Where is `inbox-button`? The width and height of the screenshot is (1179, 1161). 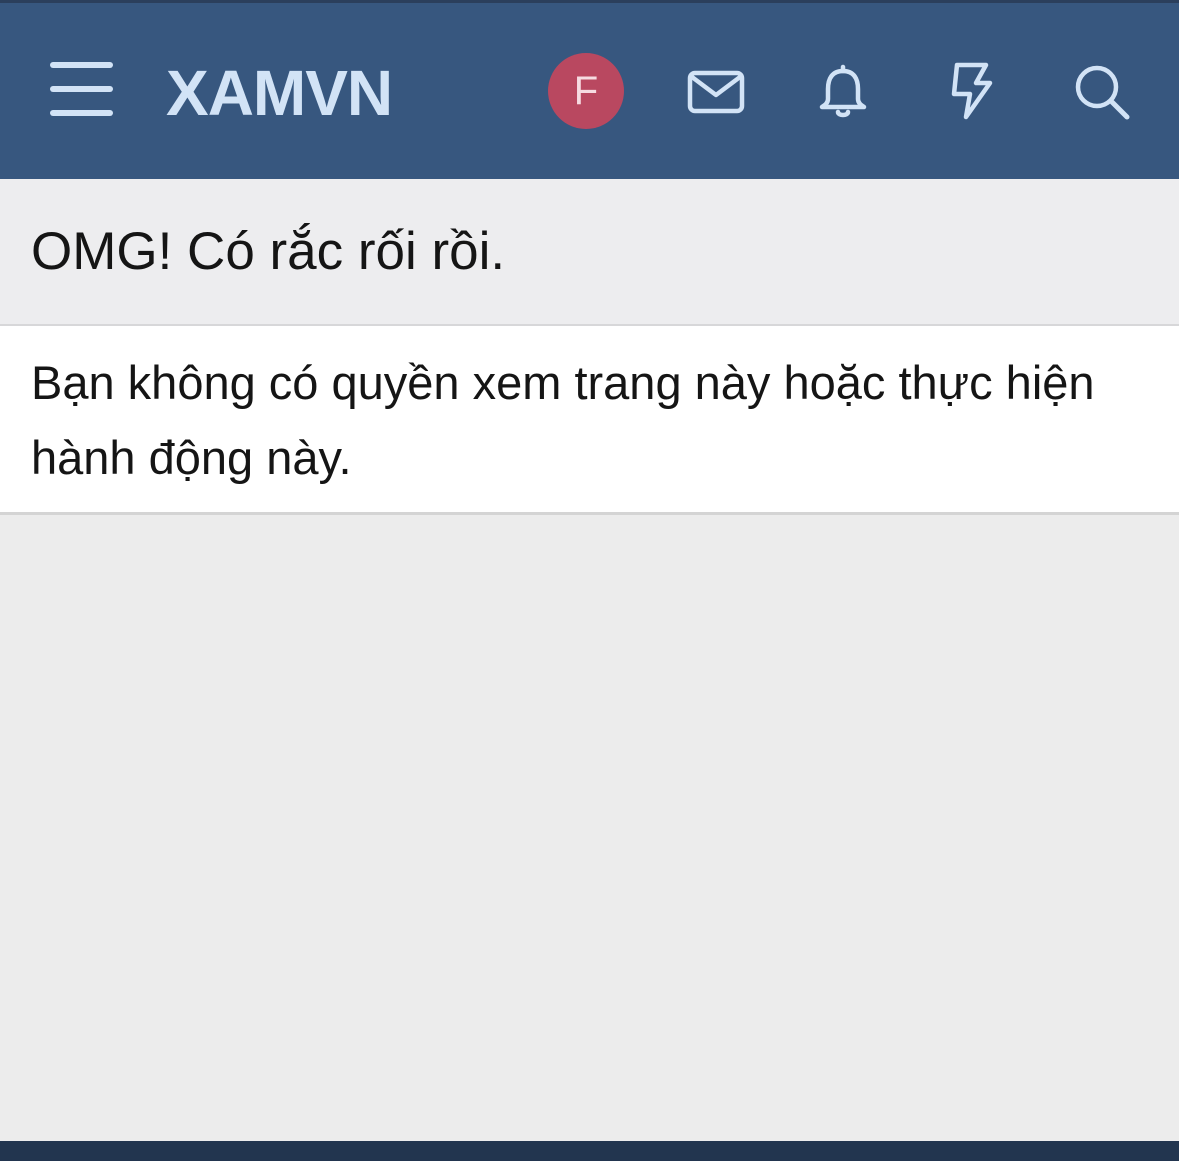 inbox-button is located at coordinates (716, 91).